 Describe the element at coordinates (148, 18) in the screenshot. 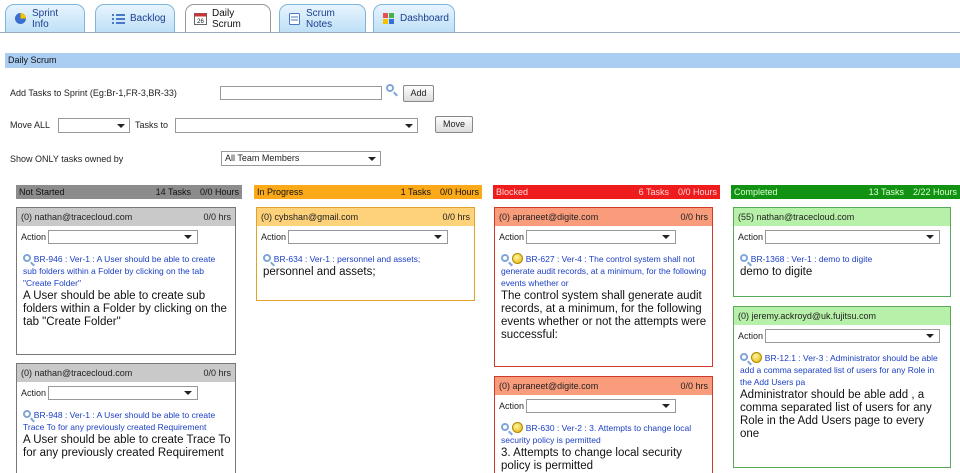

I see `tab-backlog-label: Backlog` at that location.